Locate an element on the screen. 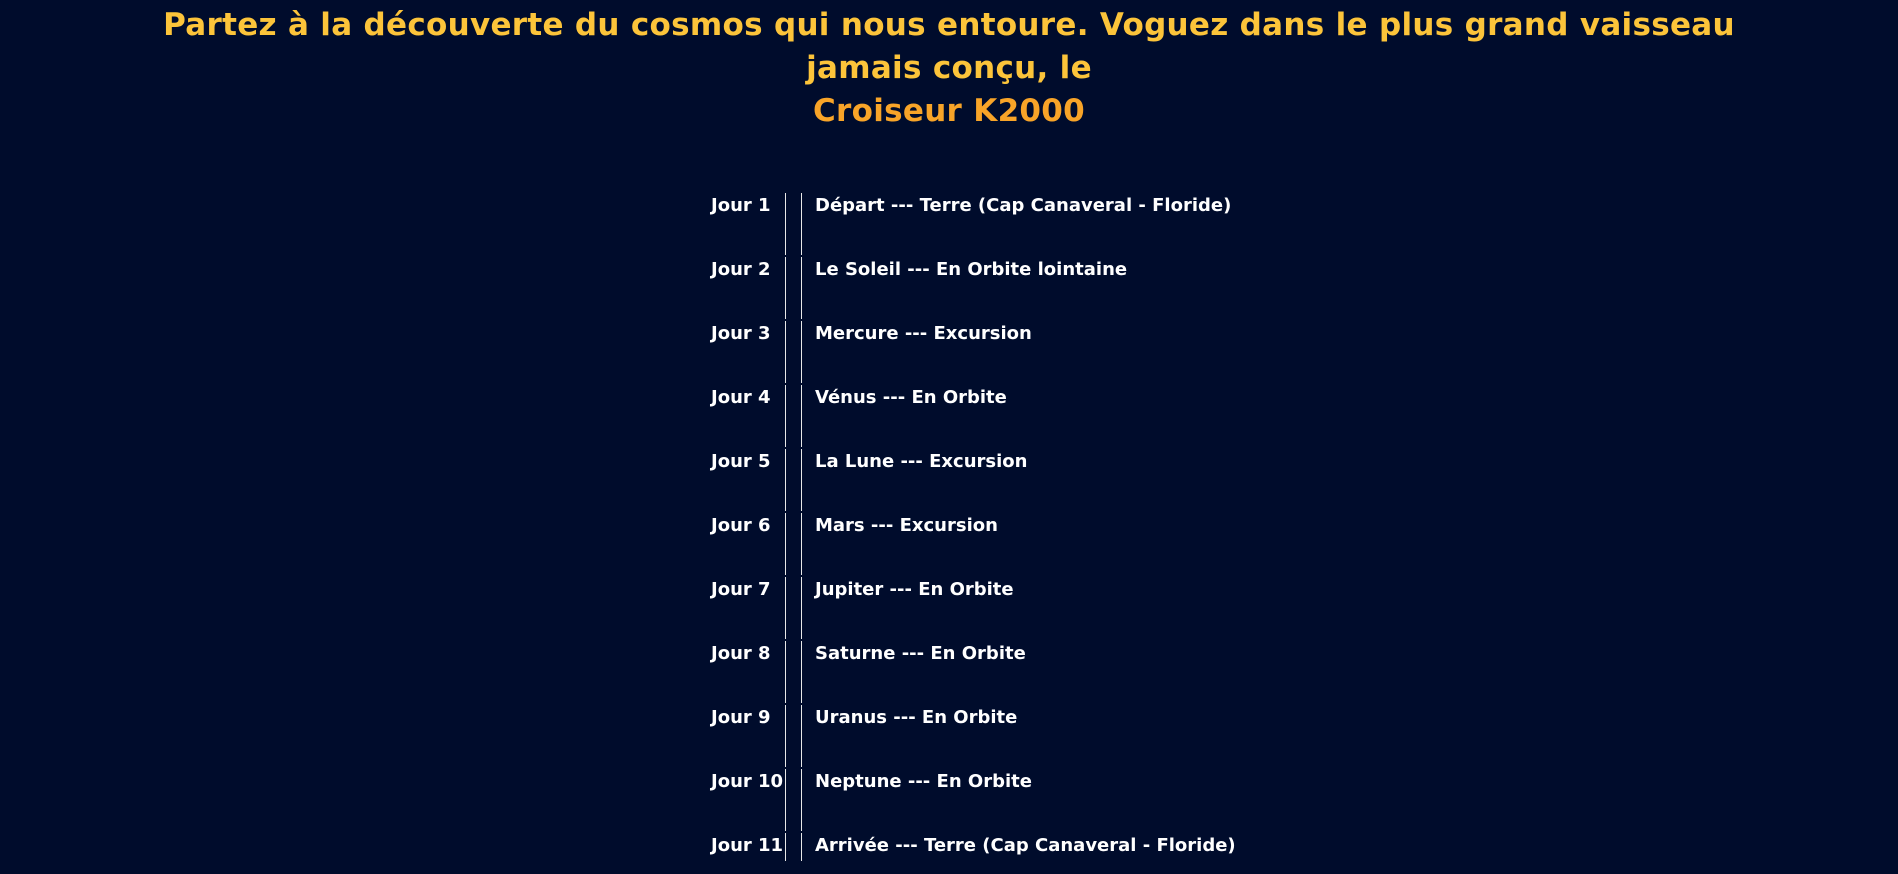 This screenshot has width=1898, height=874. heading-brand-name: Croiseur K2000 is located at coordinates (949, 111).